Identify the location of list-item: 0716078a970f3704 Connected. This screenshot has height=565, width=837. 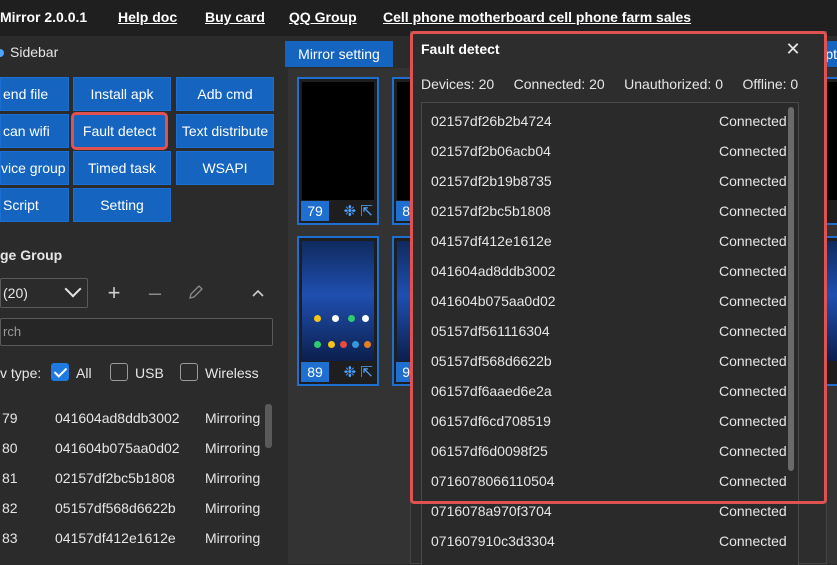
(607, 511).